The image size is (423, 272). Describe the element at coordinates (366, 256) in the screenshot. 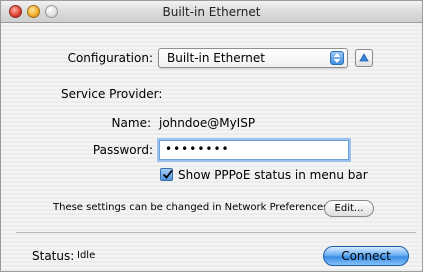

I see `connect-button: Connect` at that location.